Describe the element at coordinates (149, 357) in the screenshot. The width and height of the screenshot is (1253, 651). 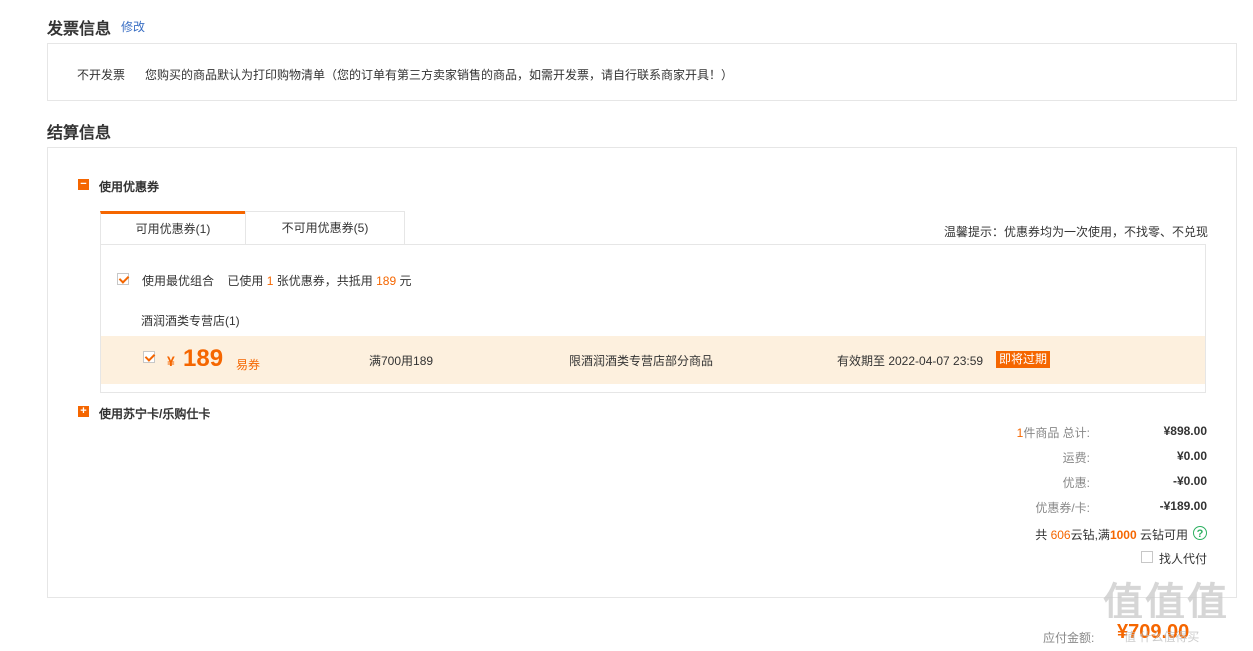
I see `coupon-checkbox` at that location.